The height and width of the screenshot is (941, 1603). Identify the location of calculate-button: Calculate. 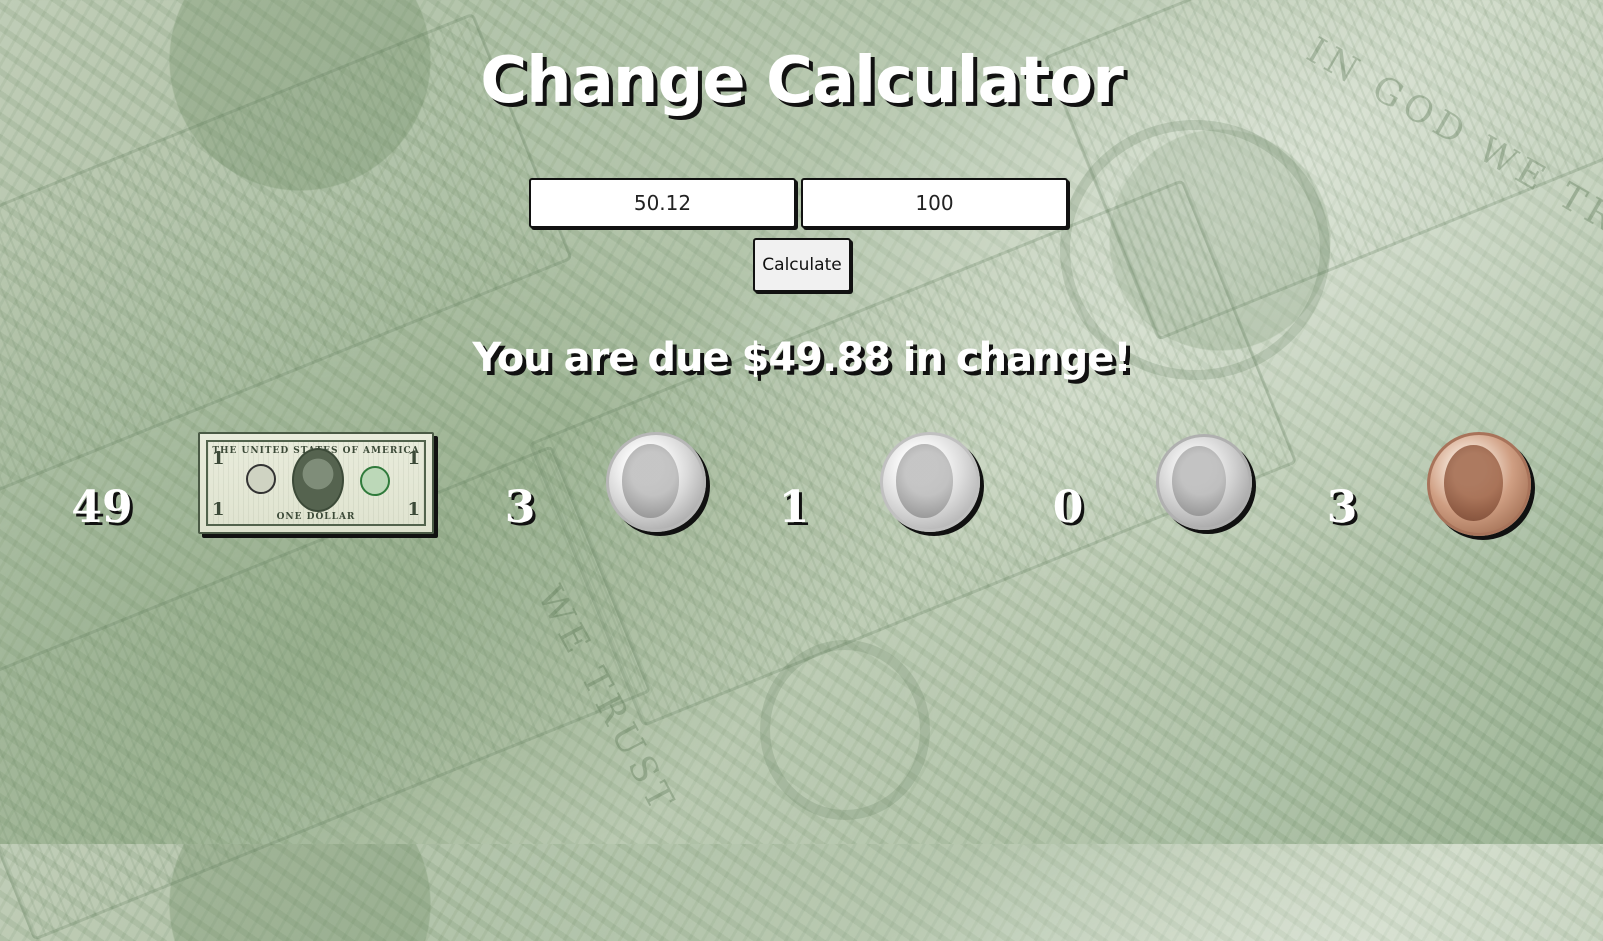
(802, 265).